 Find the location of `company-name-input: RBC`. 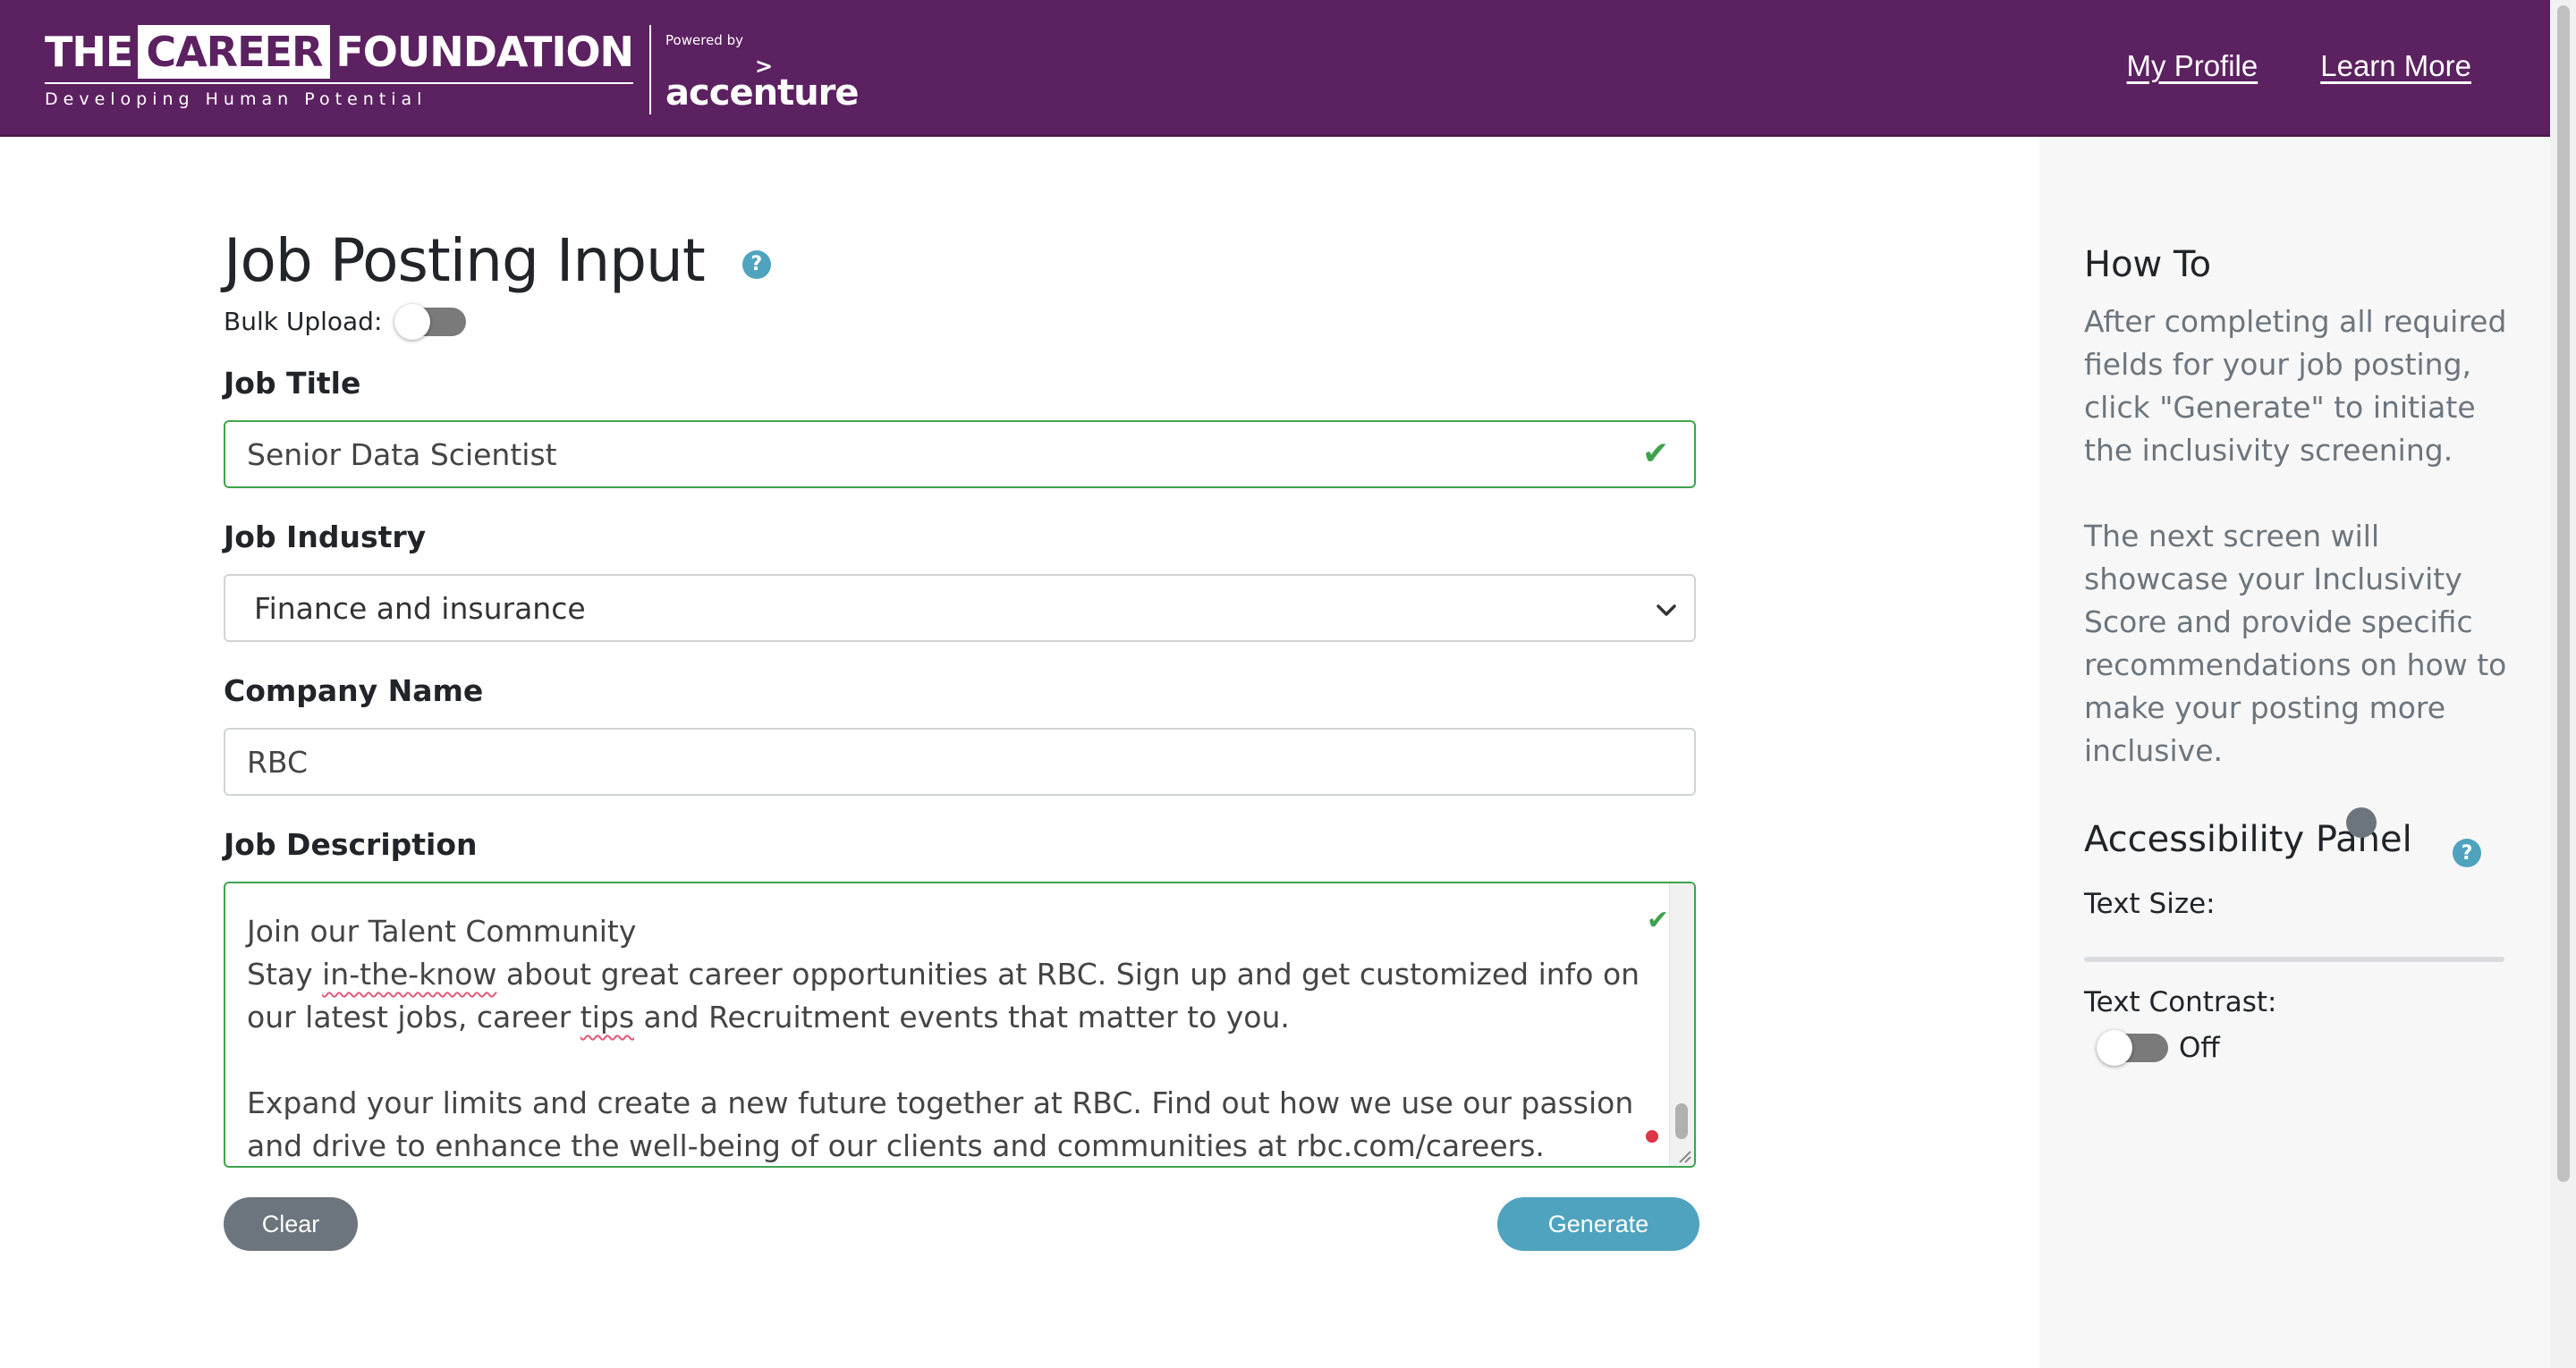

company-name-input: RBC is located at coordinates (960, 762).